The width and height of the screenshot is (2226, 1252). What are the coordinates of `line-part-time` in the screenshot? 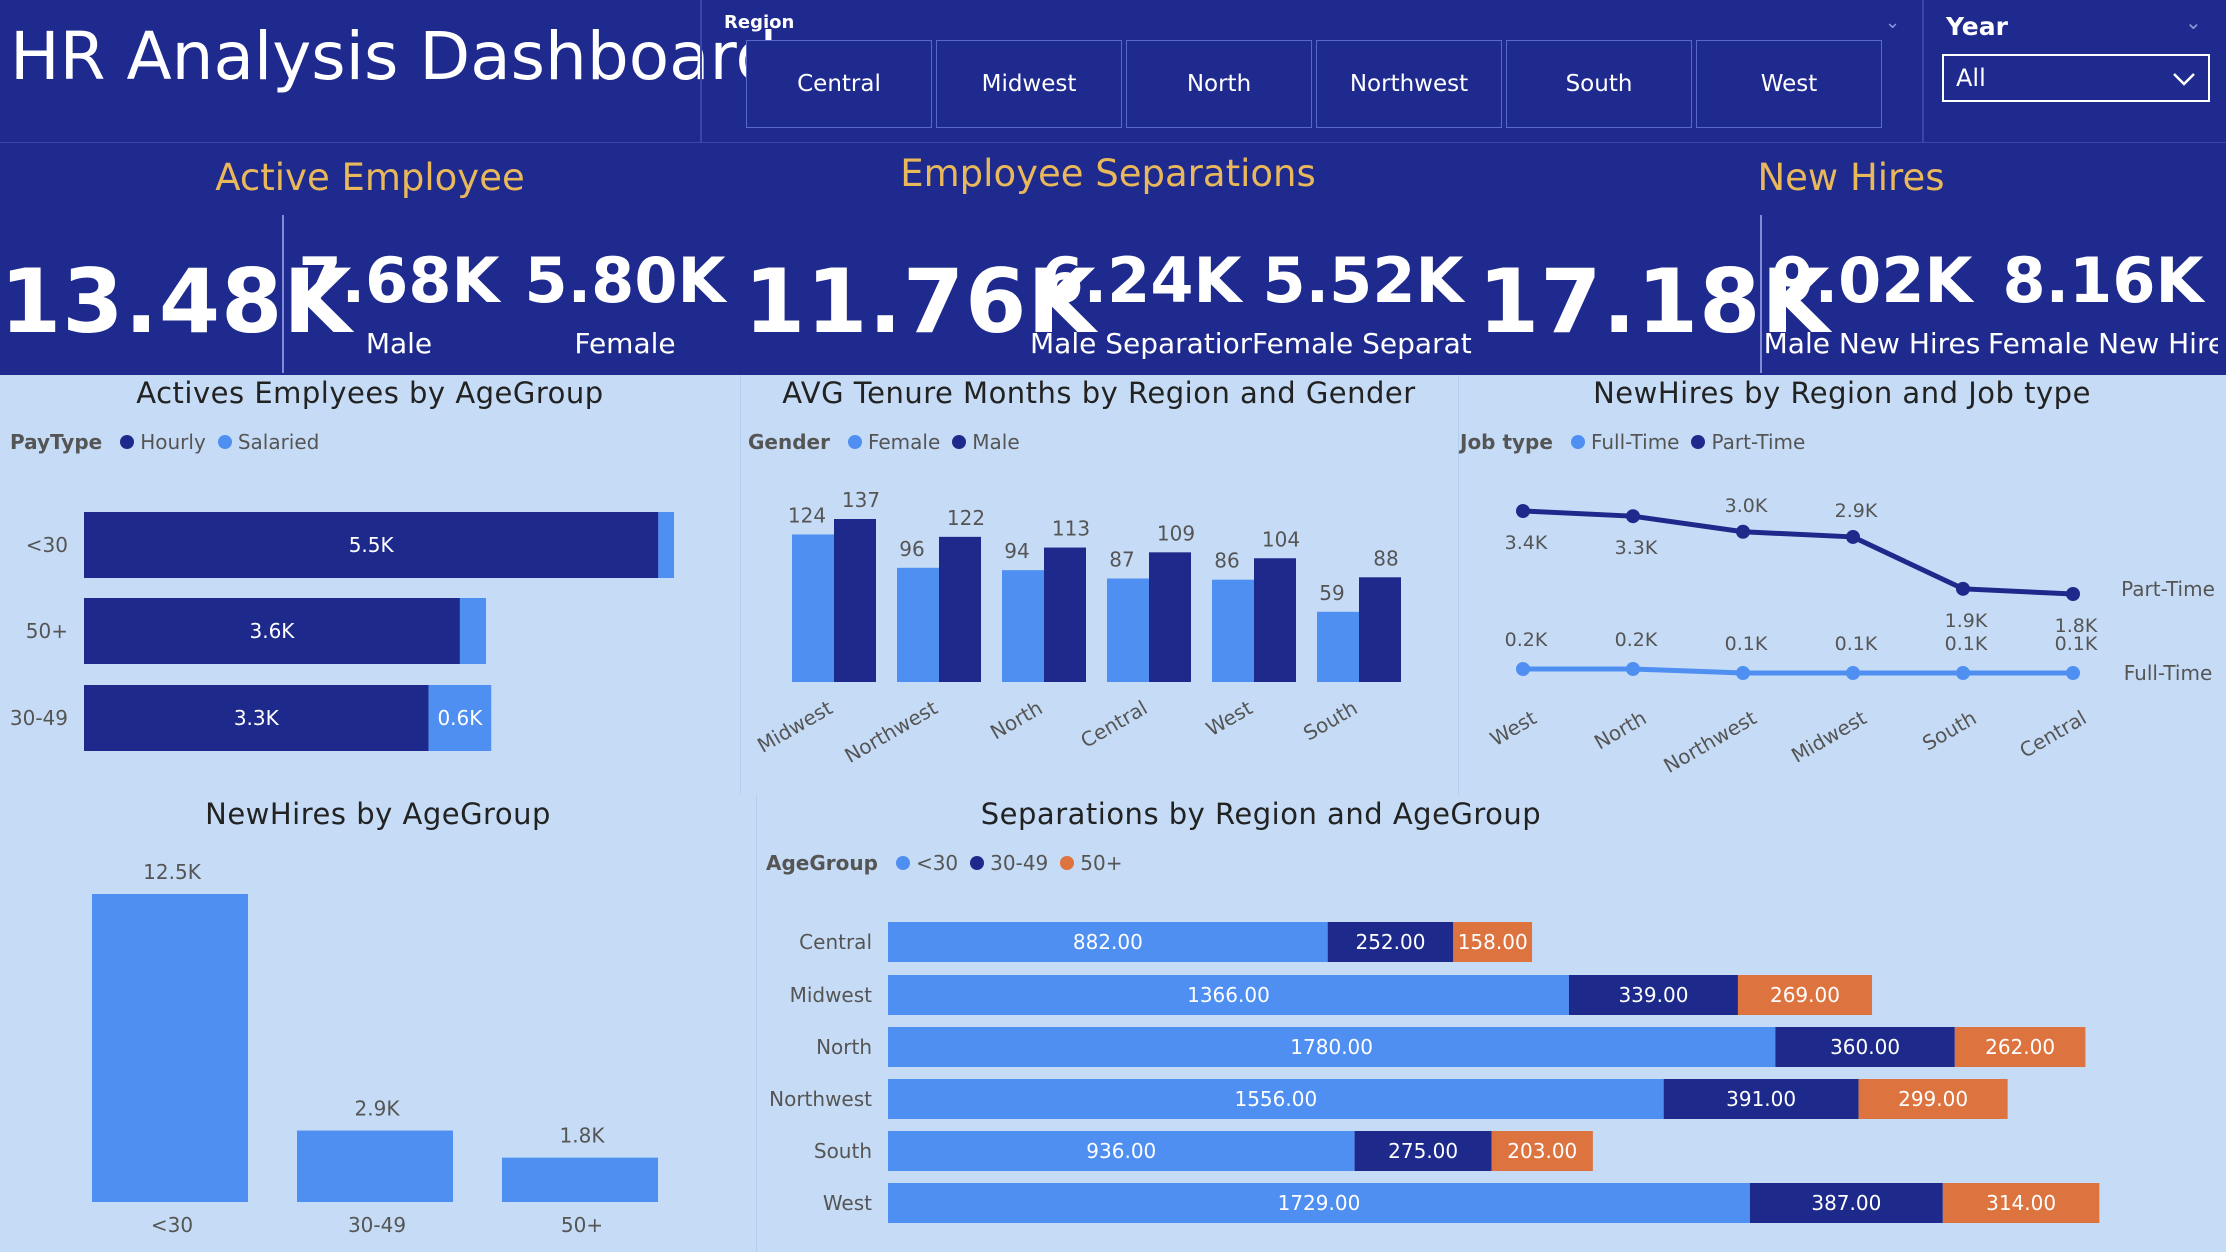 It's located at (1798, 552).